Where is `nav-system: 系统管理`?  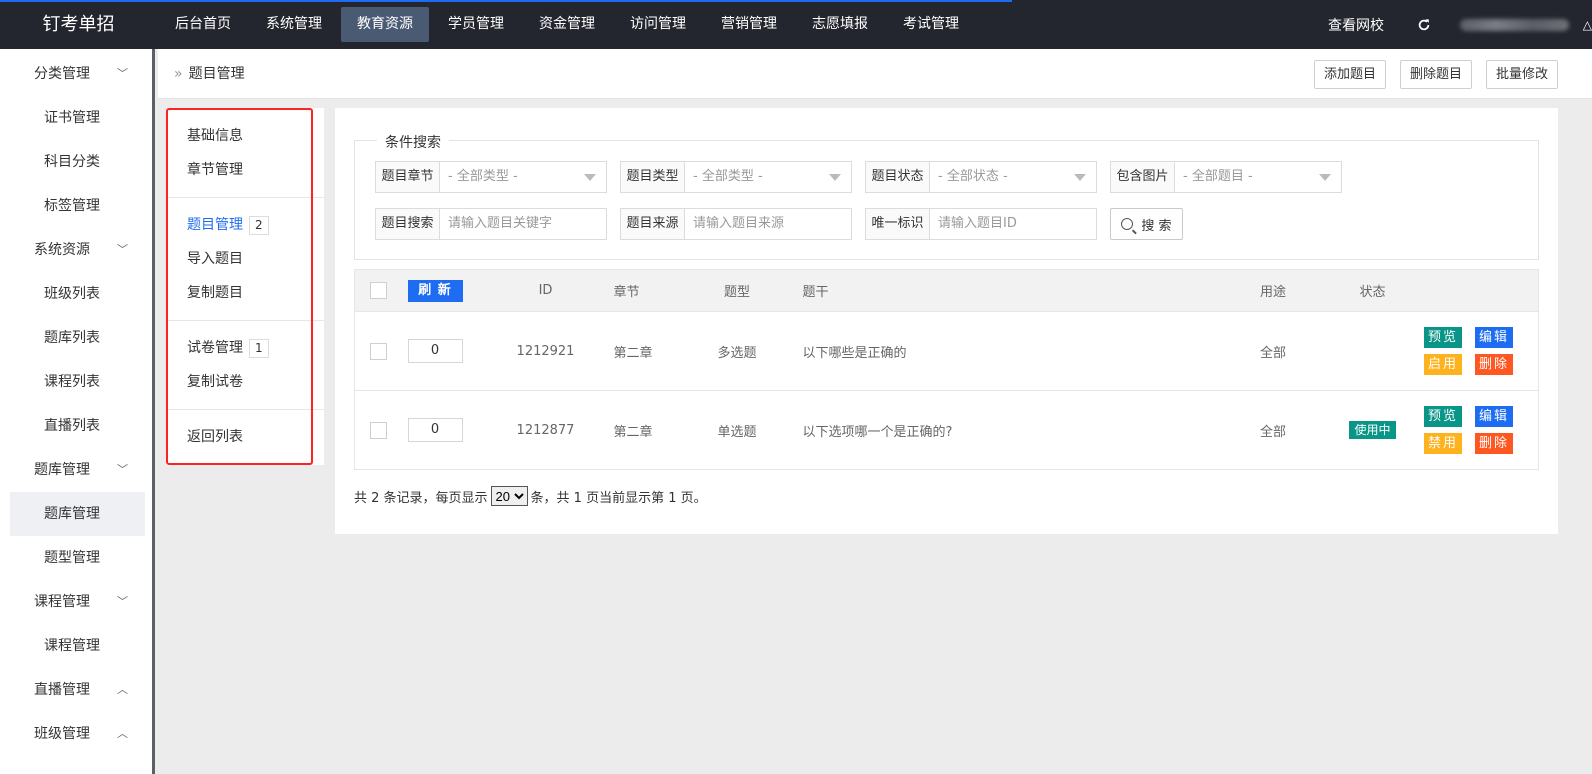
nav-system: 系统管理 is located at coordinates (294, 24).